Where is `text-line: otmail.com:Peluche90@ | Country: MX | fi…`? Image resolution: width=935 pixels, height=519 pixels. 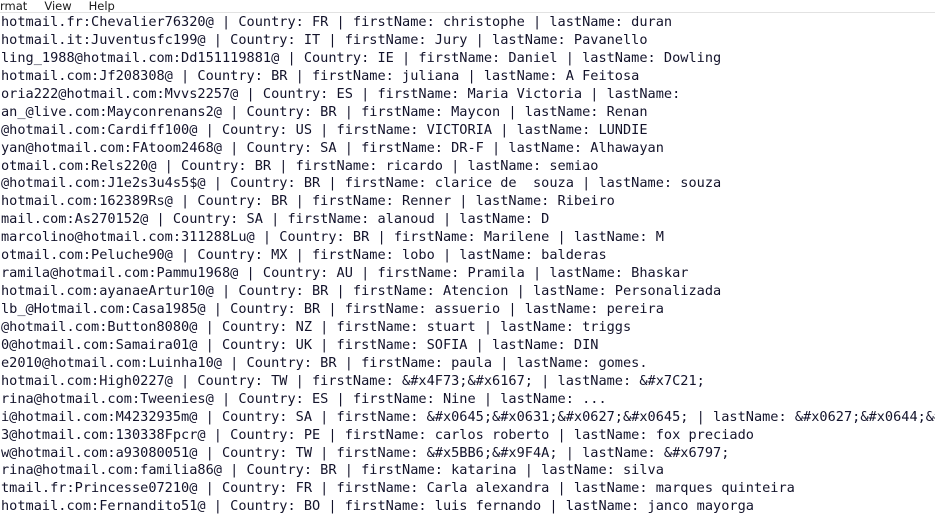 text-line: otmail.com:Peluche90@ | Country: MX | fi… is located at coordinates (304, 255).